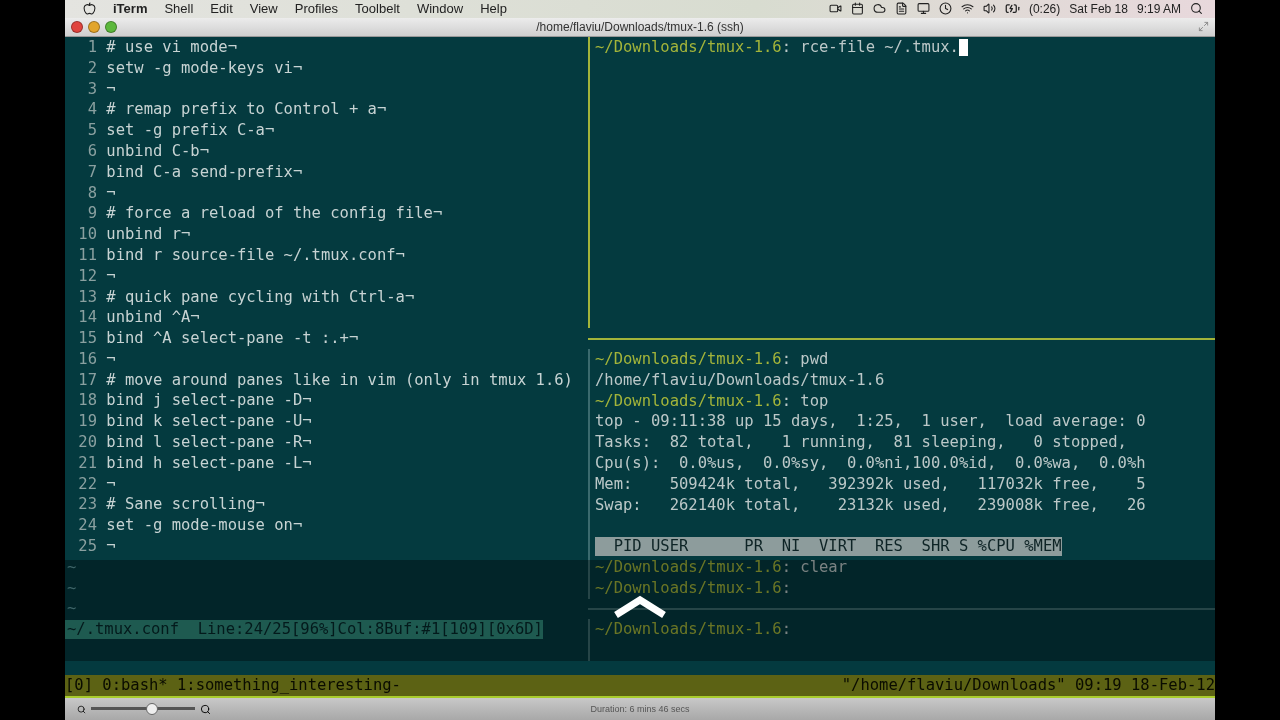 The width and height of the screenshot is (1280, 720). What do you see at coordinates (157, 151) in the screenshot?
I see `code-line: unbind C-b¬` at bounding box center [157, 151].